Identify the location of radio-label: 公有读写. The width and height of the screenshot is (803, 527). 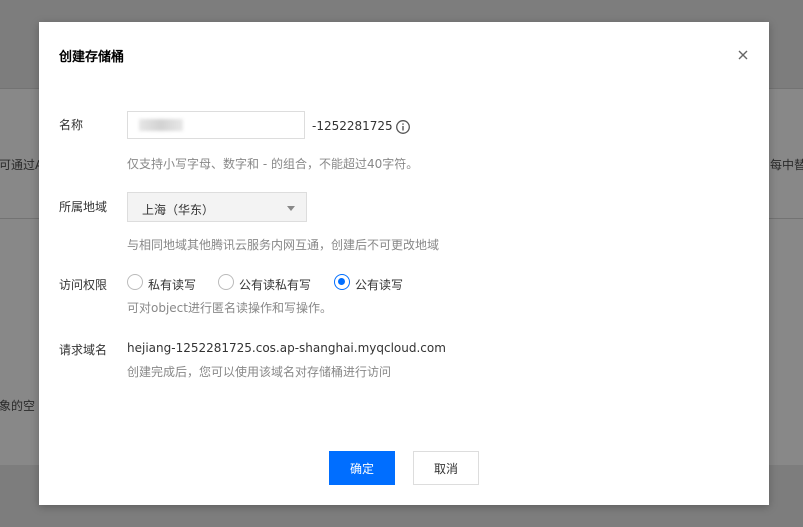
(379, 285).